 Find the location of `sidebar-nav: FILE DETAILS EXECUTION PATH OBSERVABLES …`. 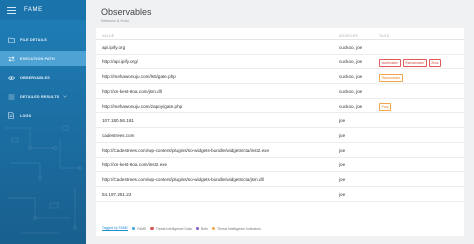

sidebar-nav: FILE DETAILS EXECUTION PATH OBSERVABLES … is located at coordinates (43, 77).